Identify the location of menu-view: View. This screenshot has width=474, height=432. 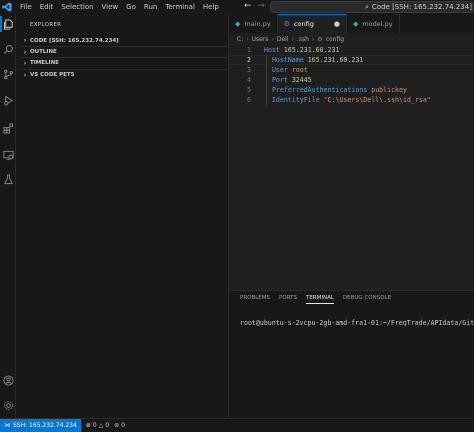
(110, 7).